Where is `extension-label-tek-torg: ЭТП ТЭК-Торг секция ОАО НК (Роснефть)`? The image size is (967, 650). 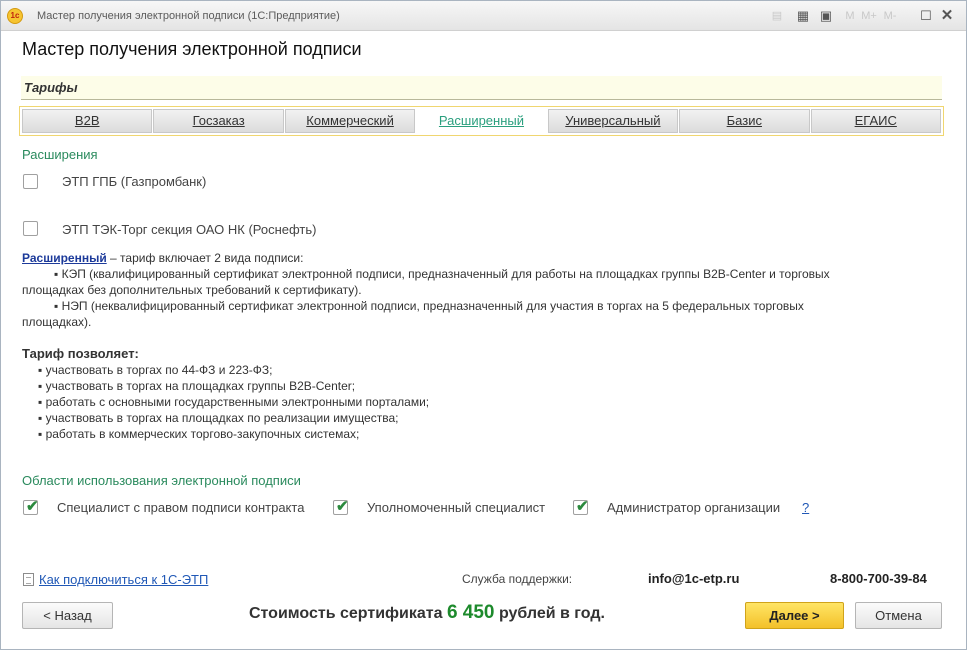
extension-label-tek-torg: ЭТП ТЭК-Торг секция ОАО НК (Роснефть) is located at coordinates (189, 229).